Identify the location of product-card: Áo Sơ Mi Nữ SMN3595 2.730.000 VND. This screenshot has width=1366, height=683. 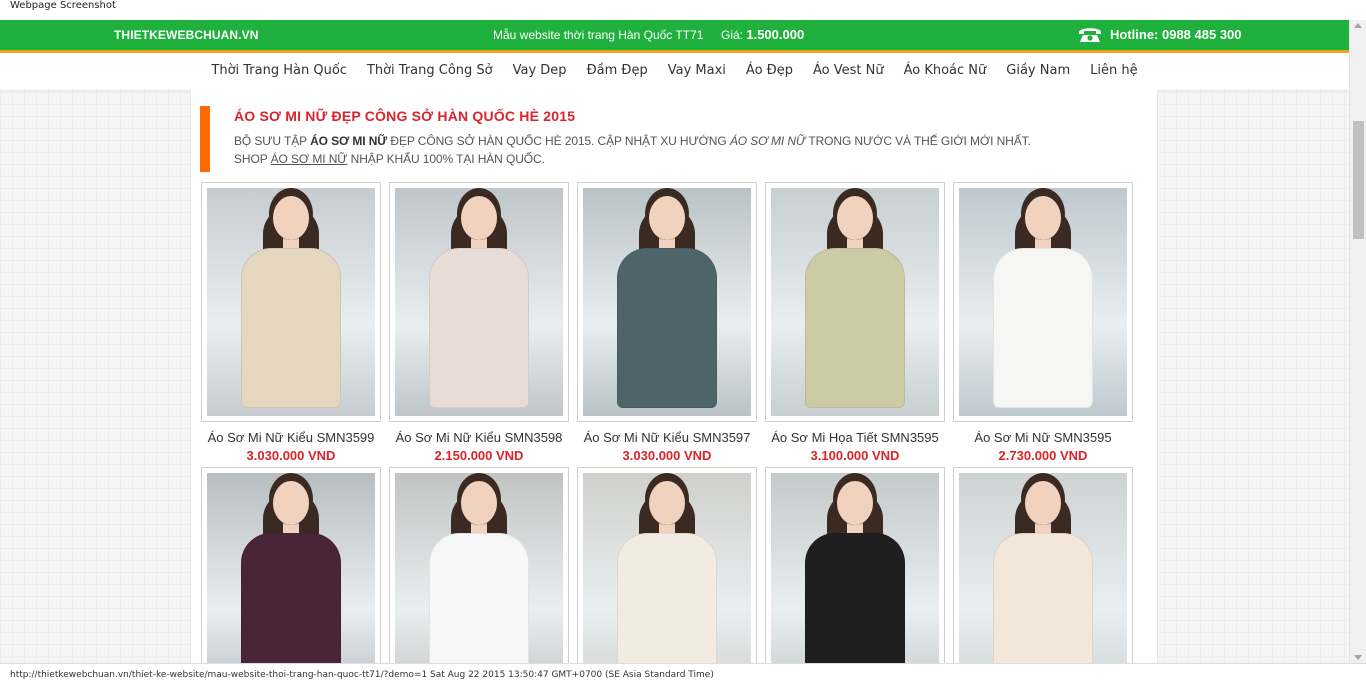
(1043, 322).